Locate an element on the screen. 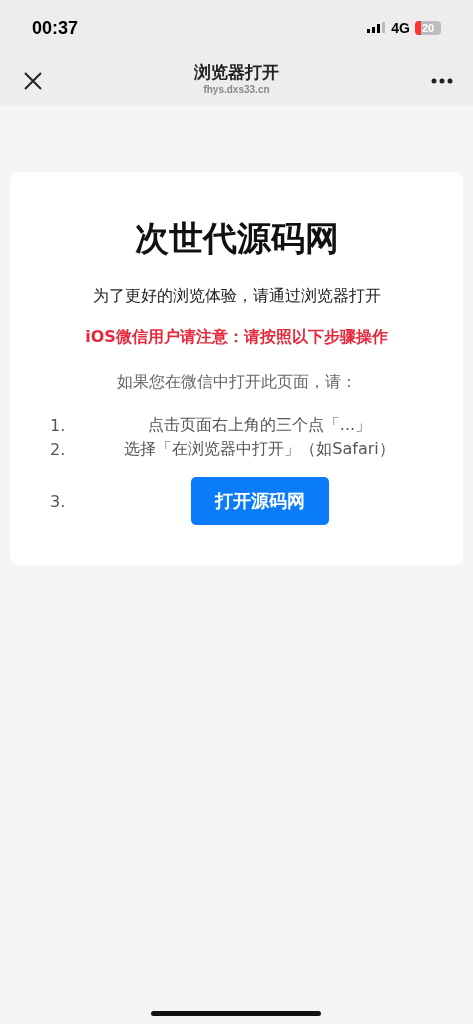 Image resolution: width=473 pixels, height=1024 pixels. step-number: 3. is located at coordinates (58, 501).